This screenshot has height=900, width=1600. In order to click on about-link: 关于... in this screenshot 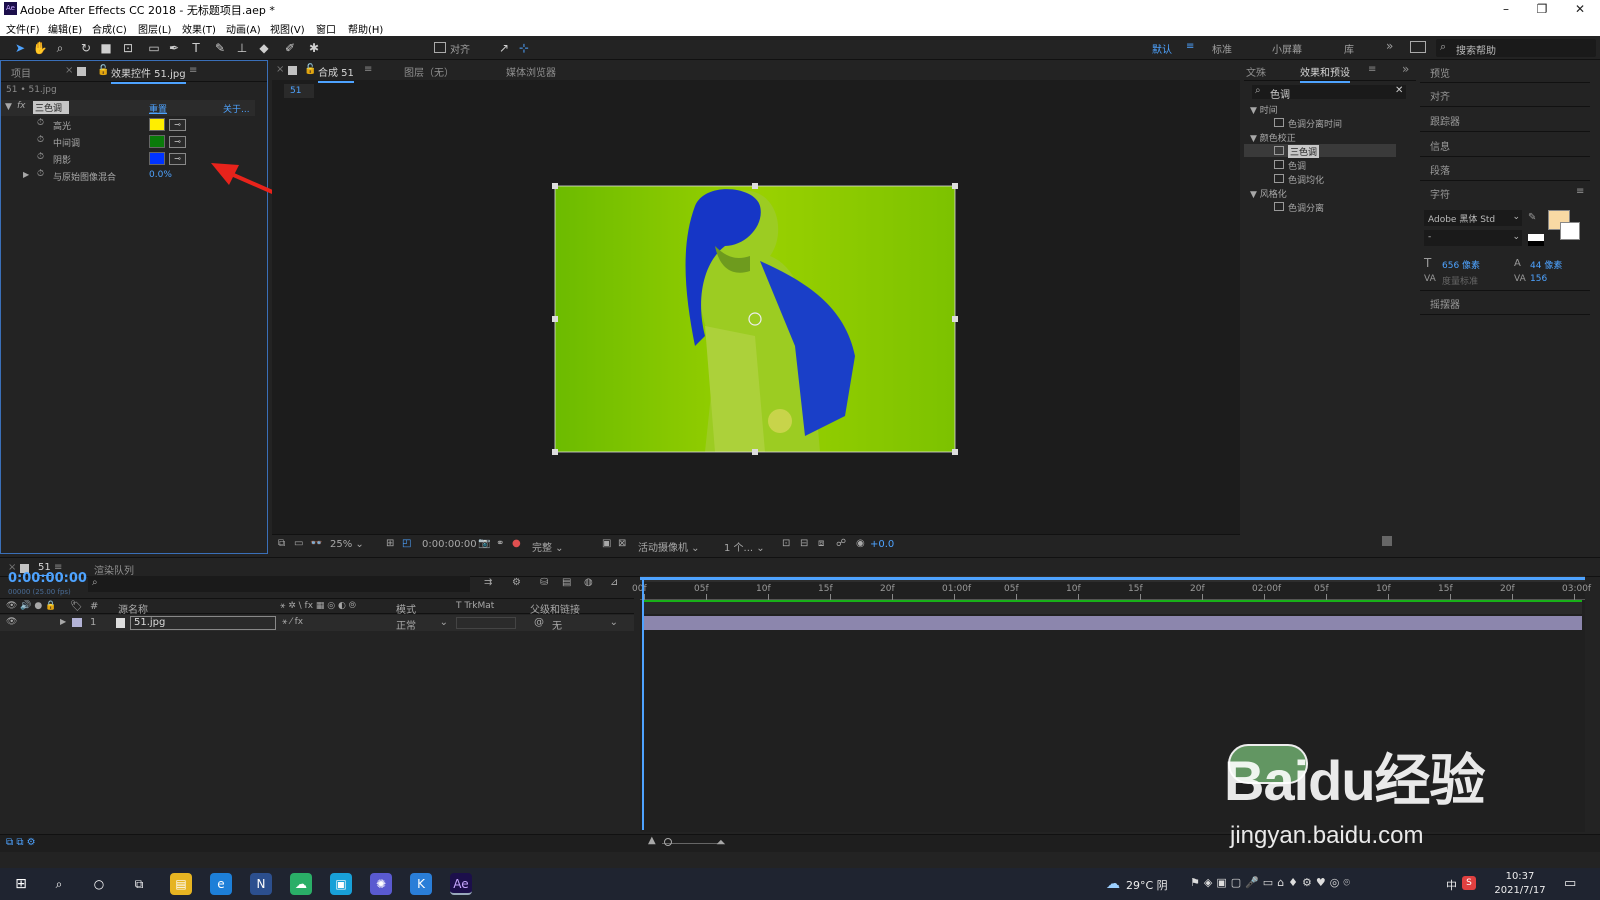, I will do `click(236, 108)`.